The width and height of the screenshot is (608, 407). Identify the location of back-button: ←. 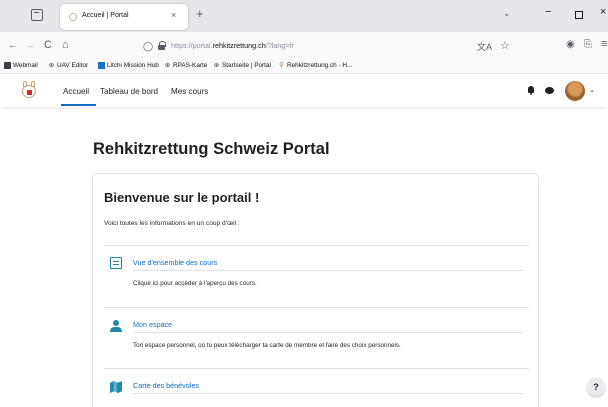
(13, 45).